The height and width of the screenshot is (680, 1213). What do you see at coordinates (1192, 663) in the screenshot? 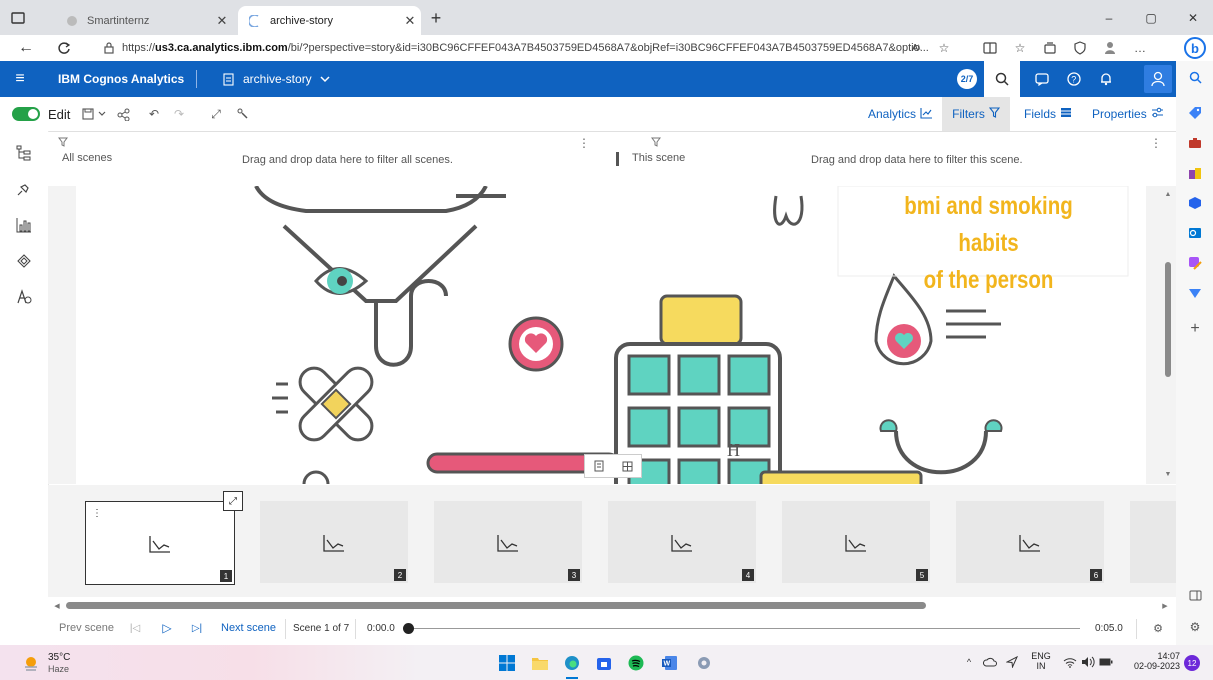
I see `notification-count-badge: 12` at bounding box center [1192, 663].